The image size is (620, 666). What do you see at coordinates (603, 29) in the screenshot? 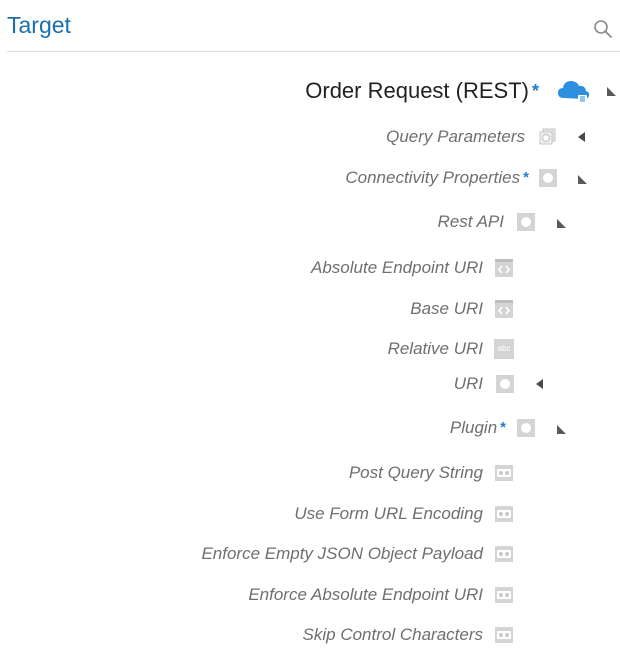
I see `search-icon` at bounding box center [603, 29].